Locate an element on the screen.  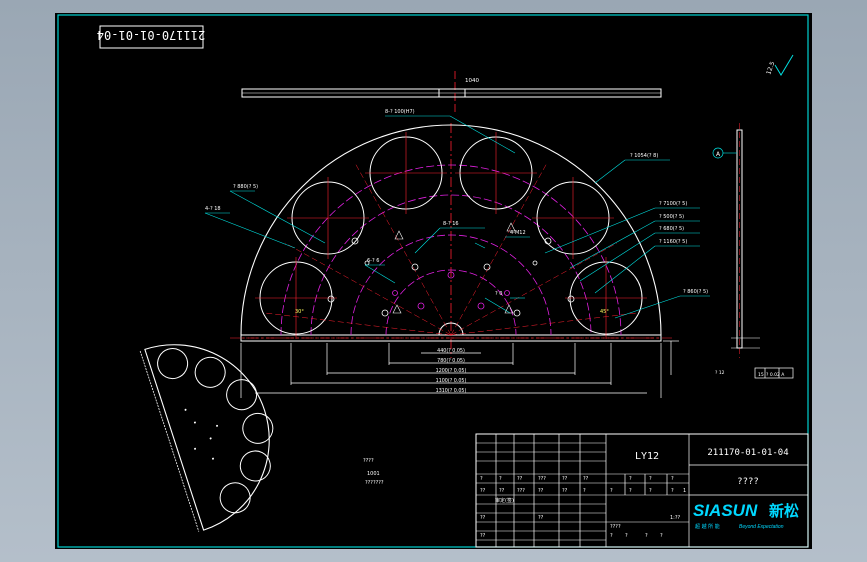
scale-4: ? is located at coordinates (650, 491).